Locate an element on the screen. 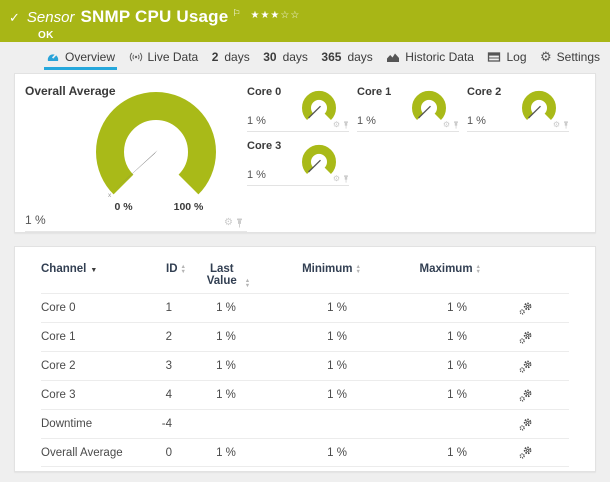 The height and width of the screenshot is (482, 610). column-header-channel: Channel ▼ is located at coordinates (91, 269).